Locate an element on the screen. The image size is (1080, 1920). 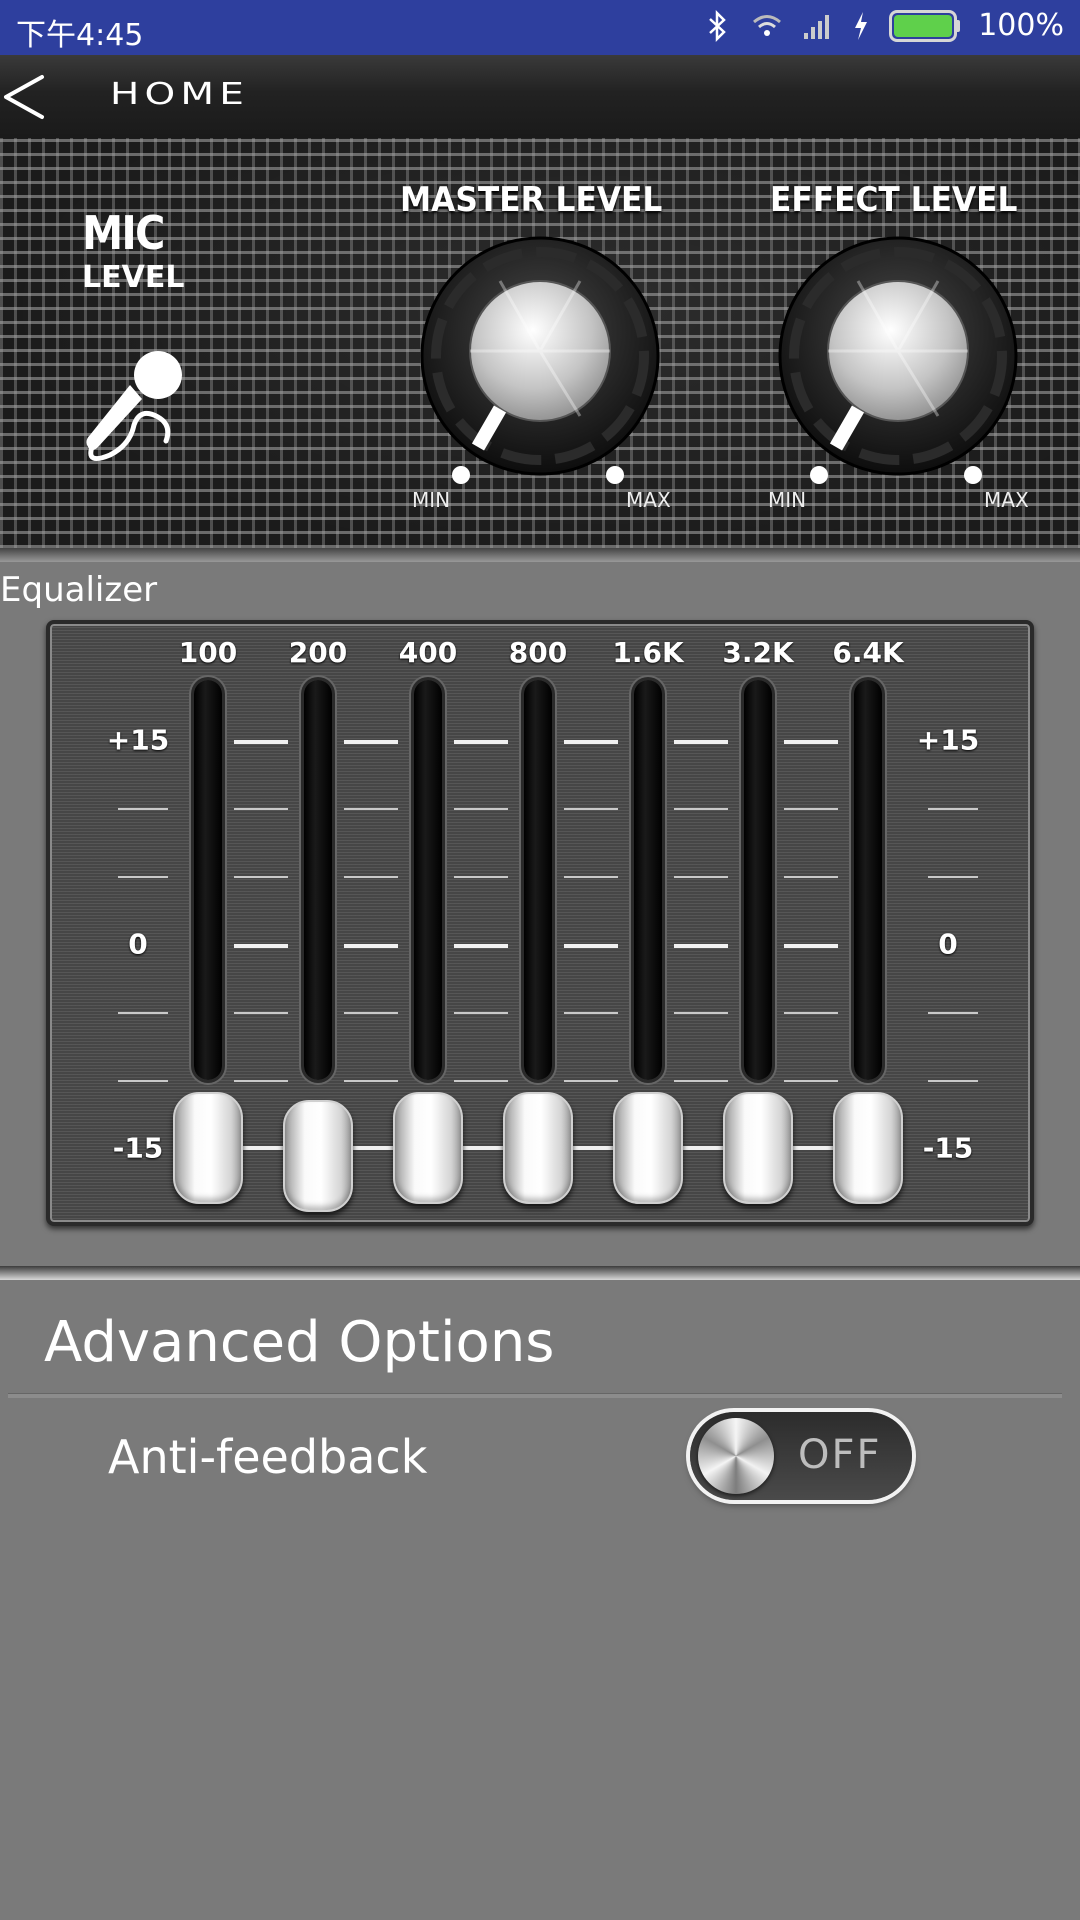
scale-mid-right: 0 is located at coordinates (948, 944).